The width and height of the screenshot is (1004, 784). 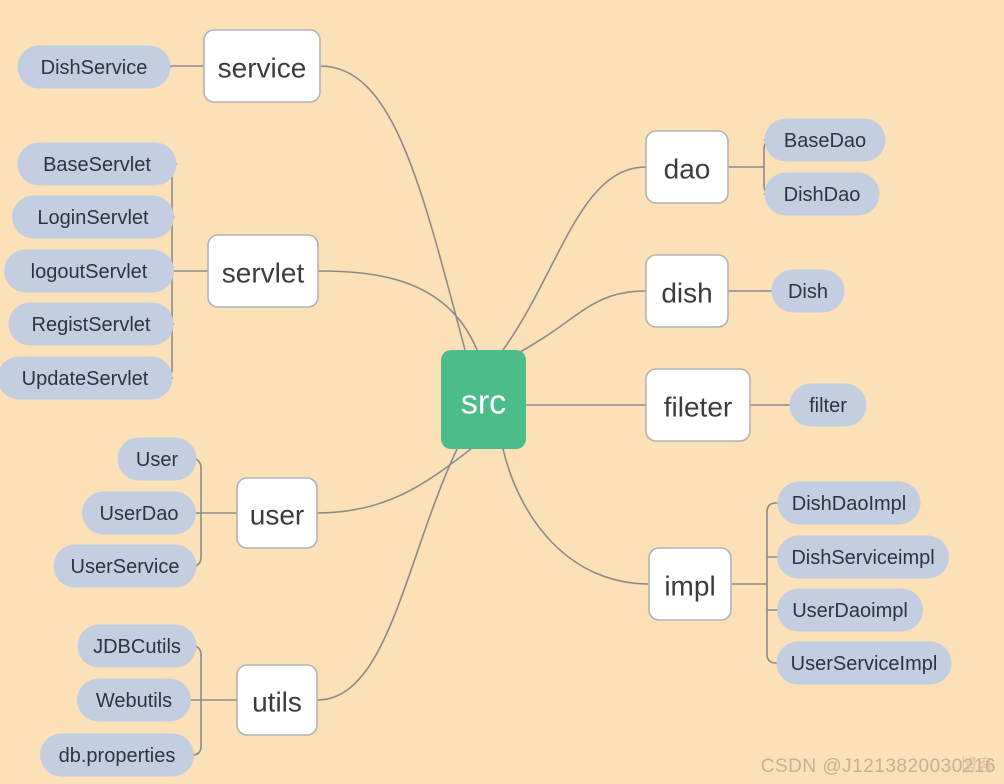 I want to click on leaf-node-dishservice: DishService, so click(x=94, y=67).